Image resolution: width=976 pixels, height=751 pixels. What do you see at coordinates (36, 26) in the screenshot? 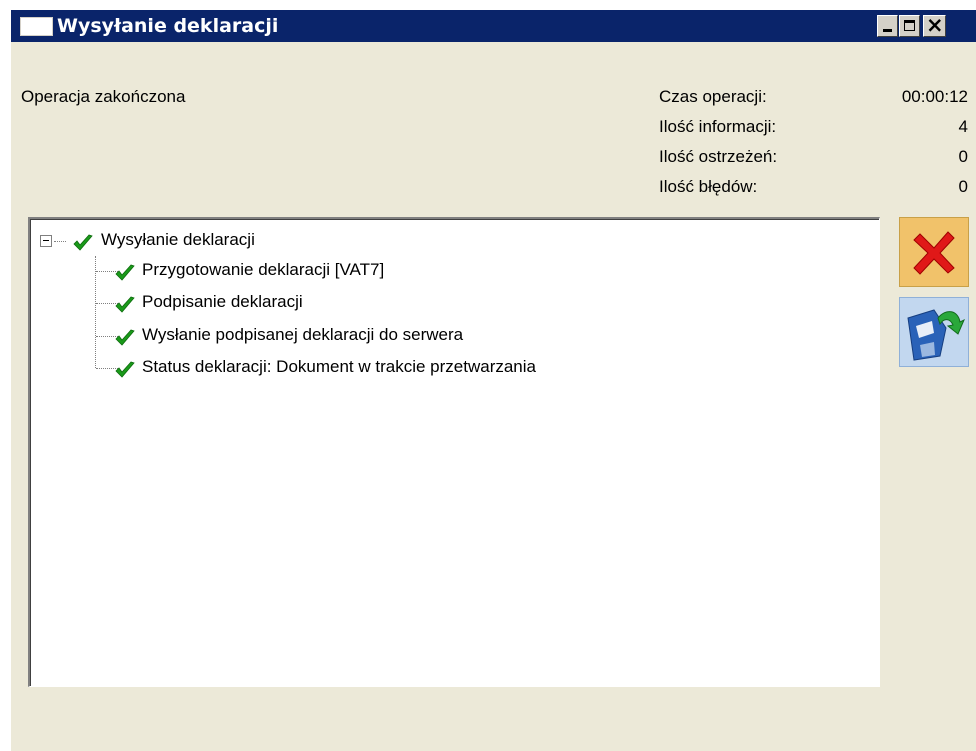
I see `window-app-icon` at bounding box center [36, 26].